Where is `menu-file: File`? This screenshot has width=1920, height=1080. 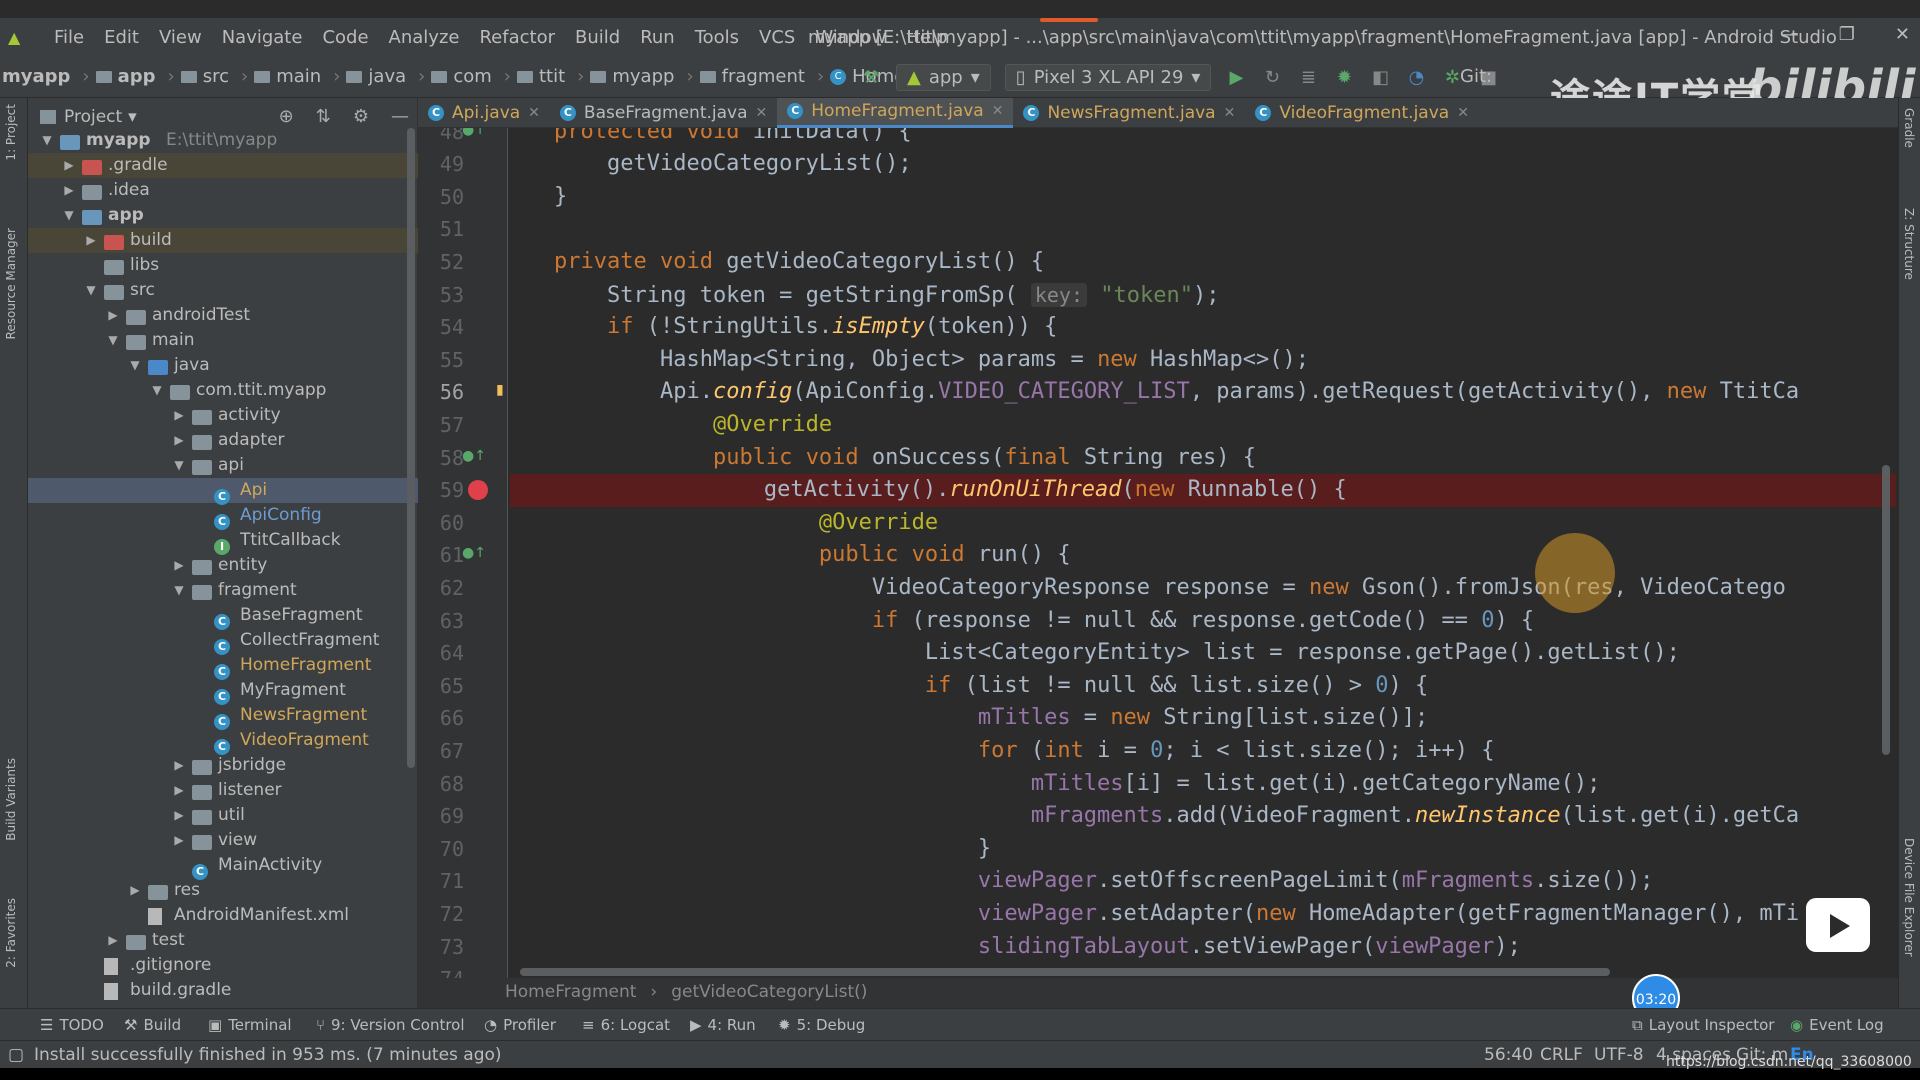 menu-file: File is located at coordinates (69, 37).